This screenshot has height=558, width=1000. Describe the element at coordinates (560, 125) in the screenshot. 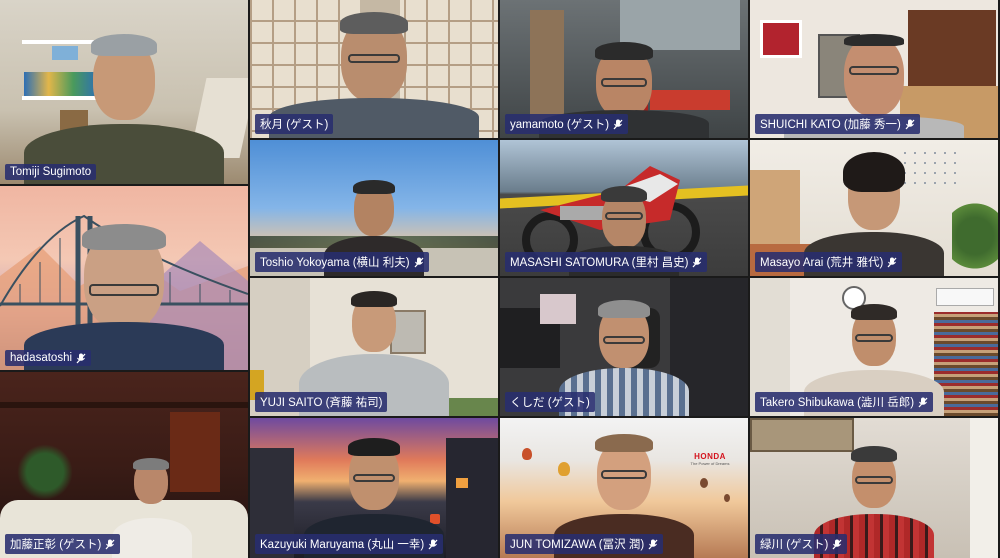

I see `participant-name: yamamoto (ゲスト)` at that location.